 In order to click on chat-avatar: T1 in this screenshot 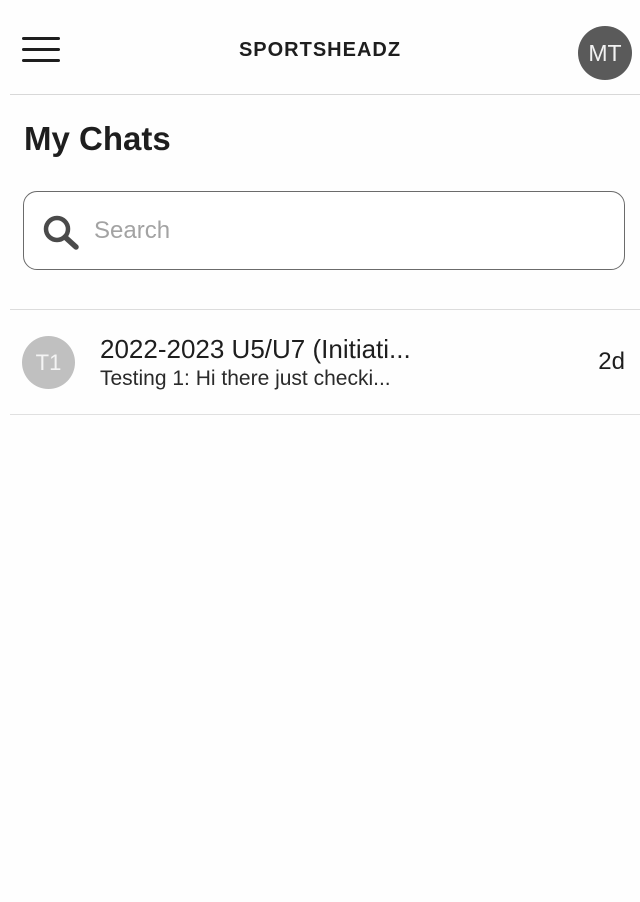, I will do `click(48, 362)`.